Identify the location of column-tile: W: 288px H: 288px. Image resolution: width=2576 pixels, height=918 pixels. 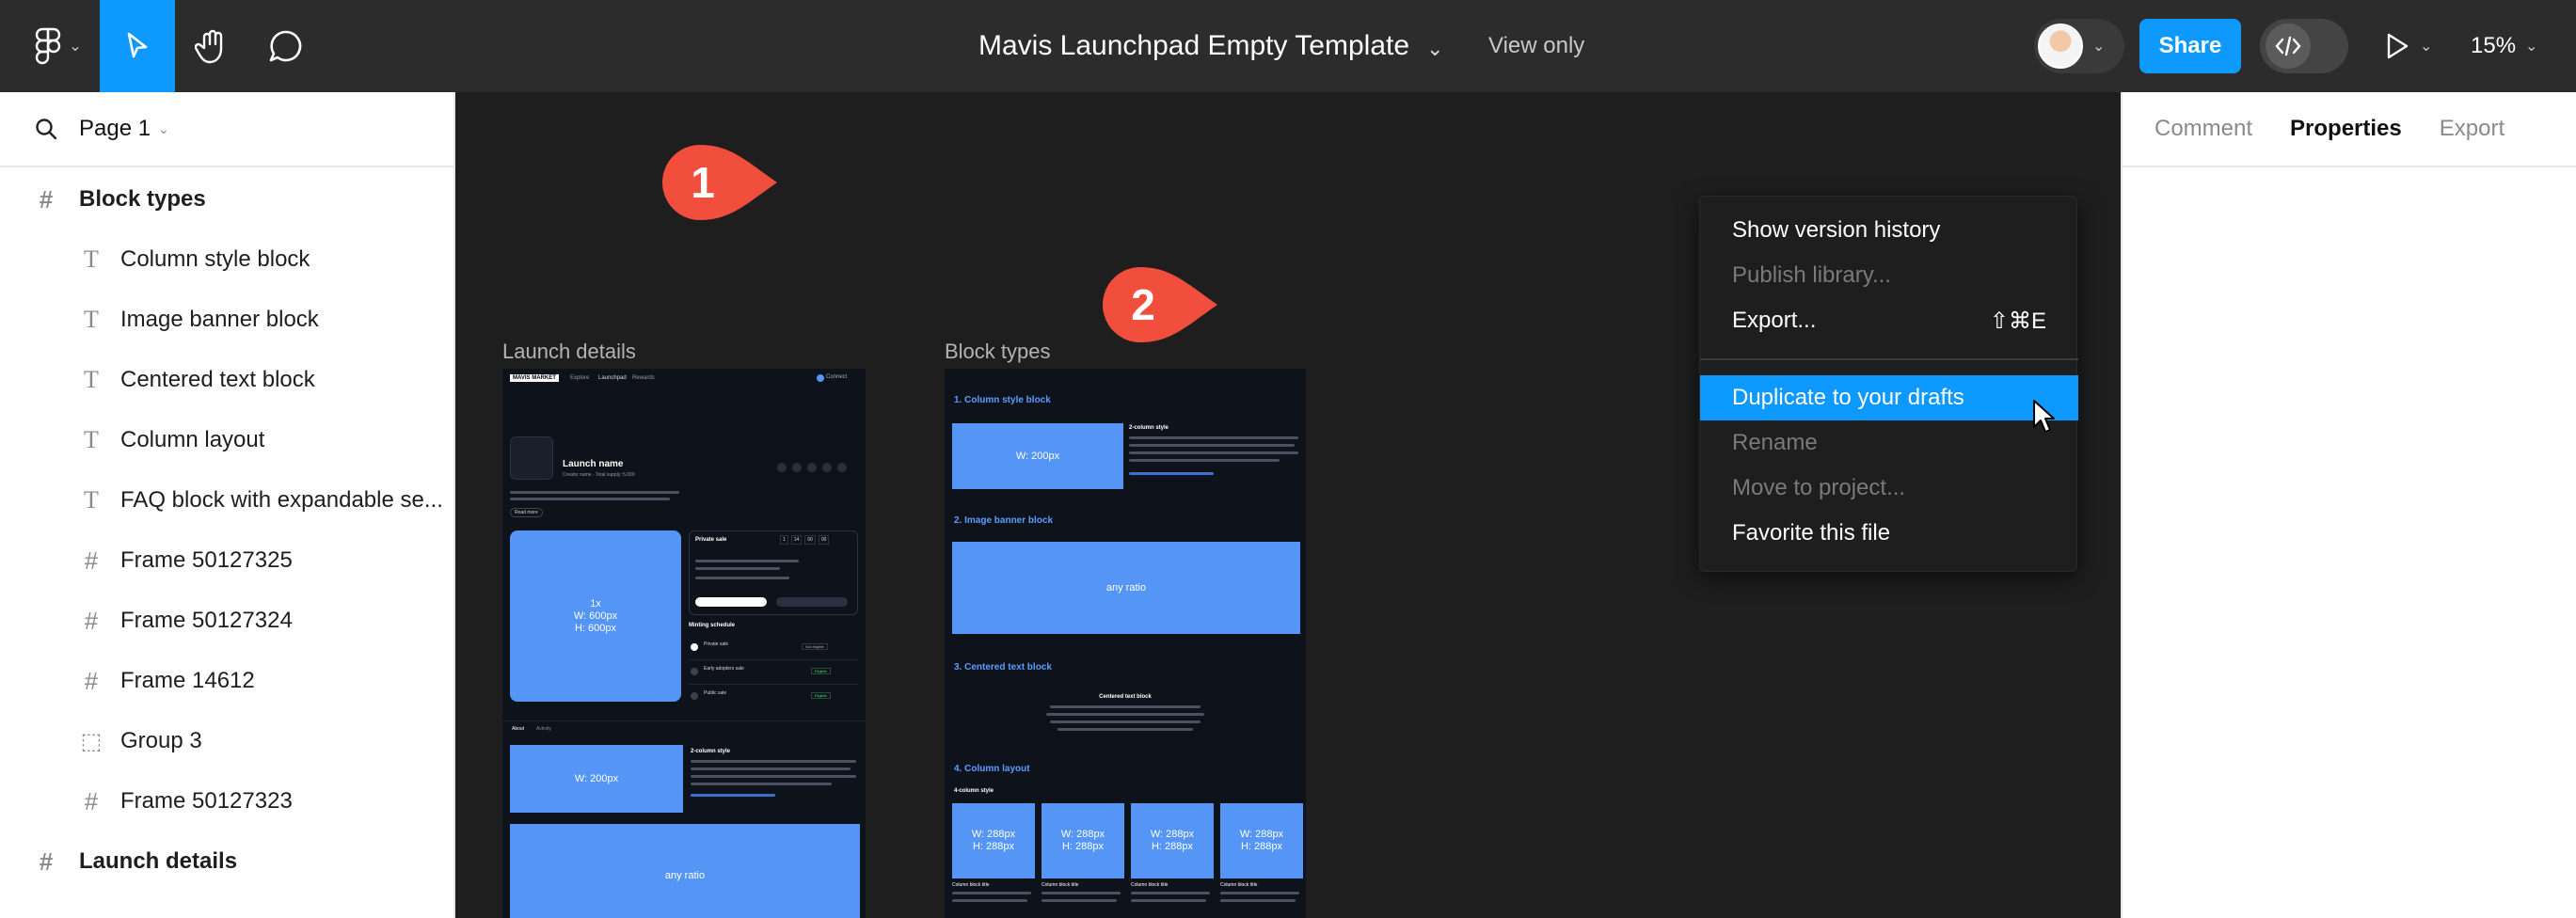
(1083, 840).